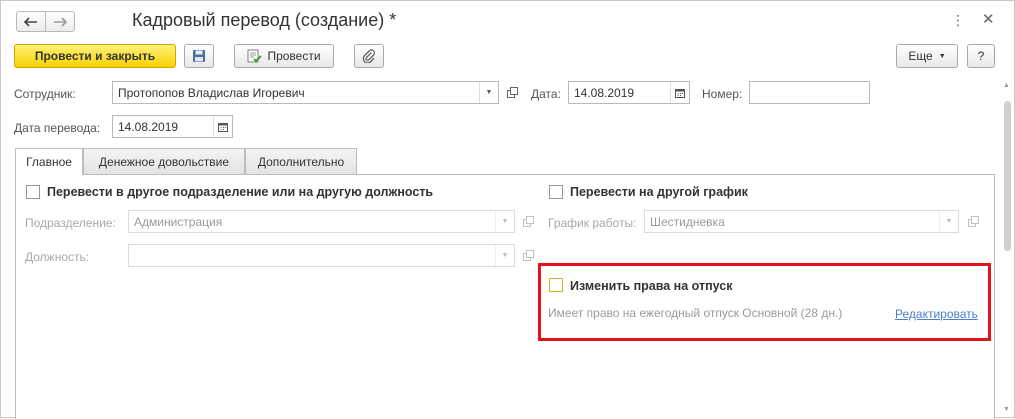  I want to click on transfer-date-field: 14.08.2019, so click(172, 126).